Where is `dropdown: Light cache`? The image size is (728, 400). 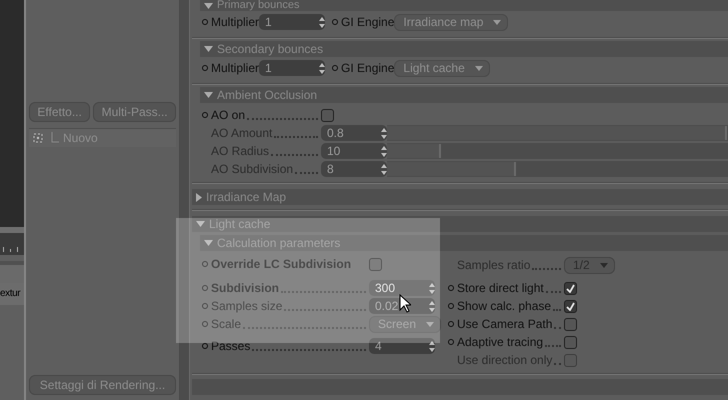 dropdown: Light cache is located at coordinates (442, 68).